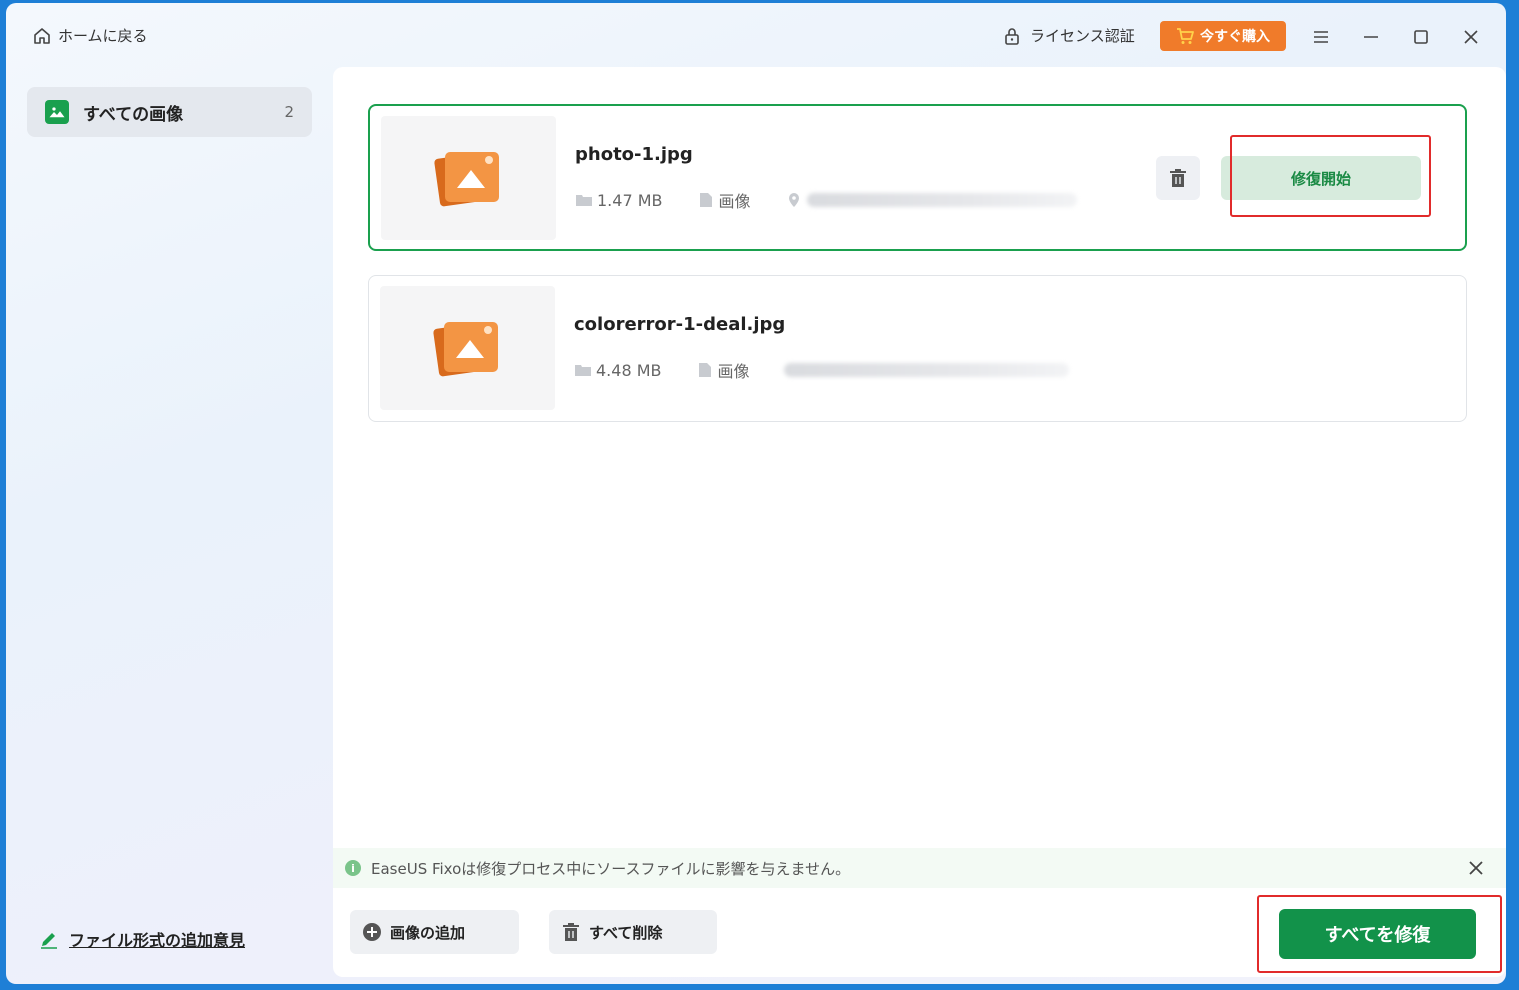 The height and width of the screenshot is (990, 1519). I want to click on sidebar-item-count: 2, so click(289, 112).